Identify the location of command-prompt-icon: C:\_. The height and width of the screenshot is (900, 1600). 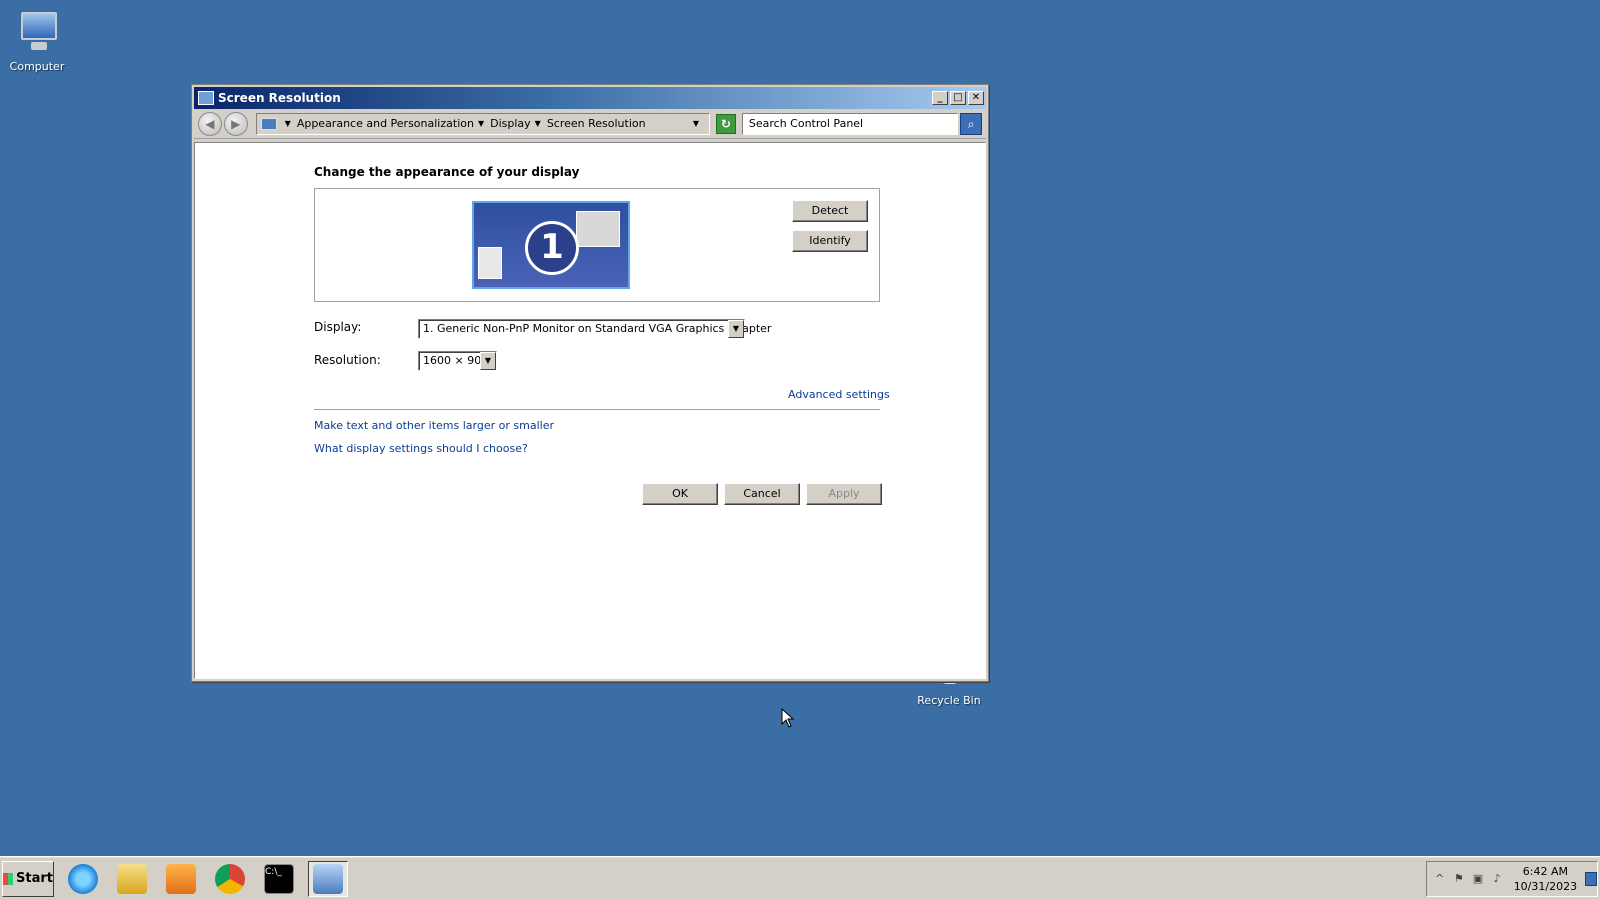
(279, 879).